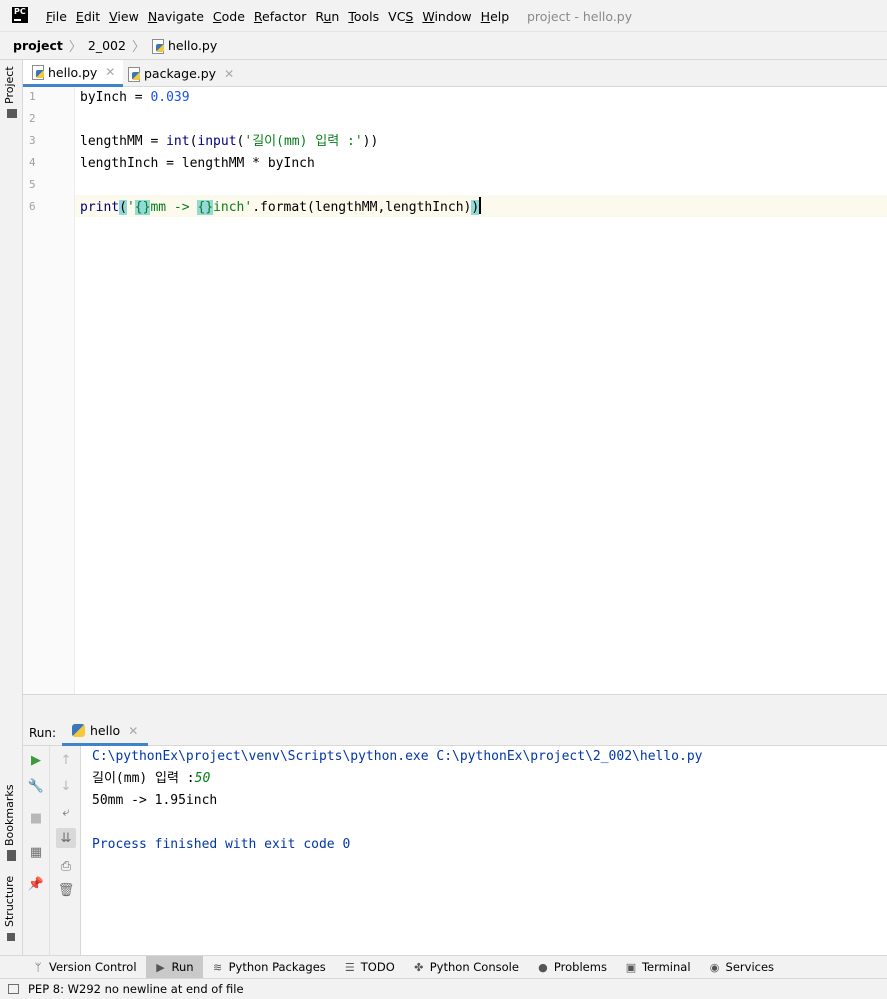  I want to click on logo-text: PC, so click(20, 11).